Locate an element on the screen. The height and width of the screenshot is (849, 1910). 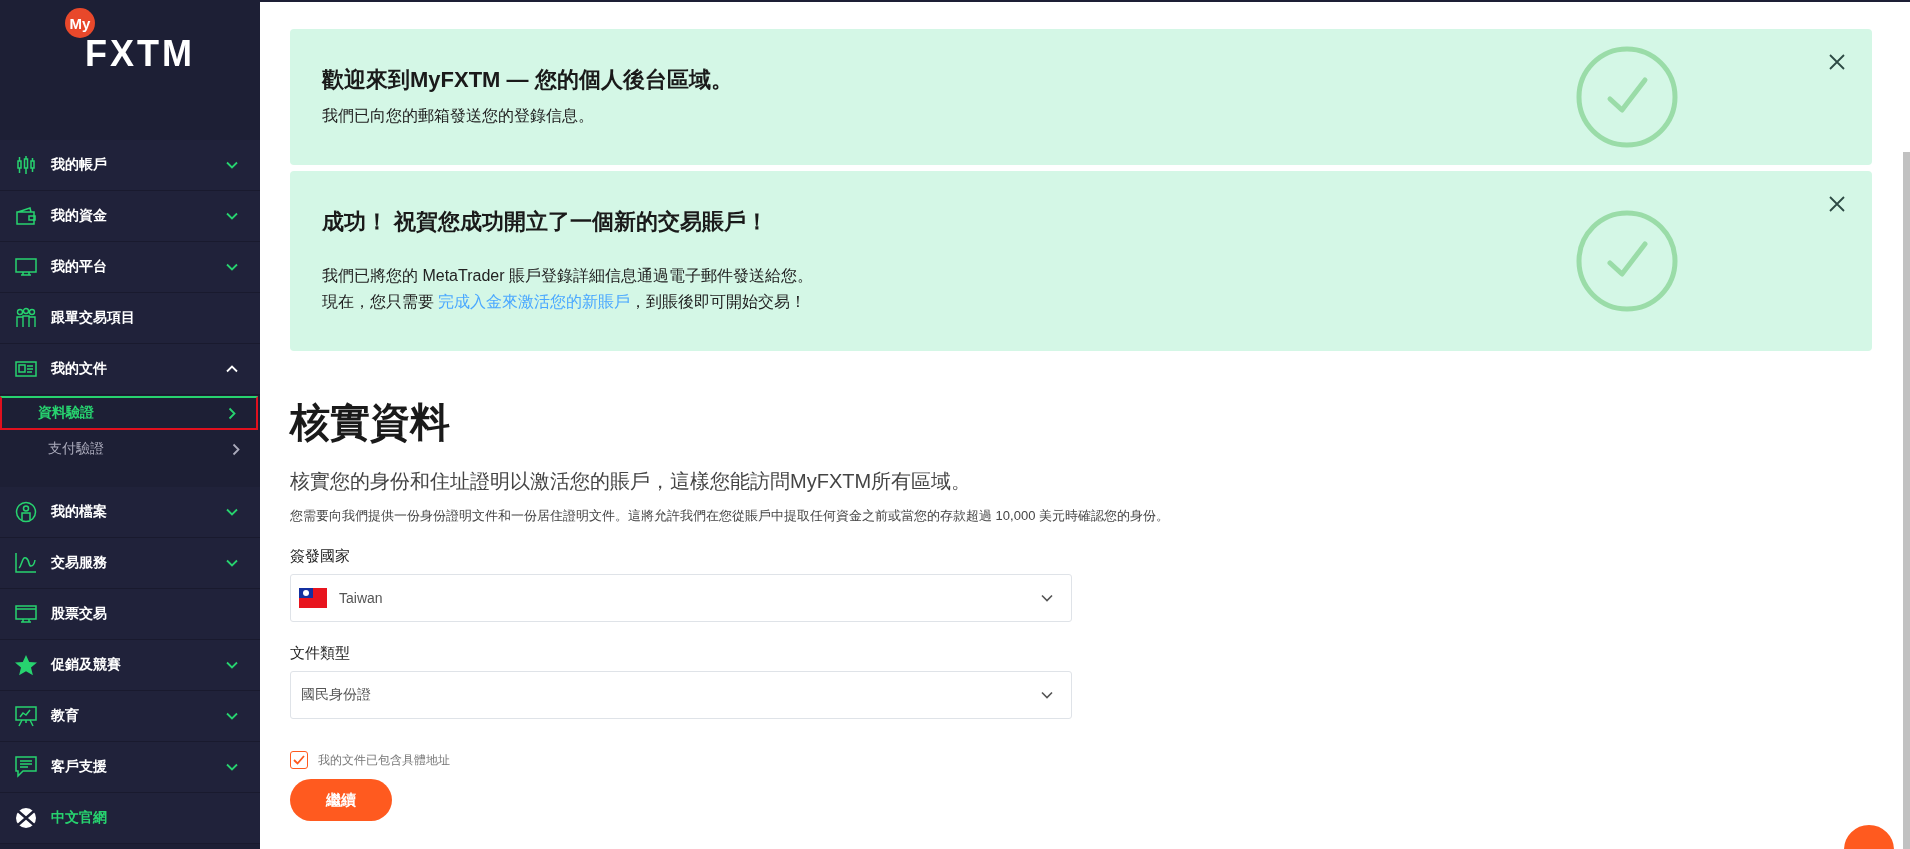
sidebar-item: 股票交易 is located at coordinates (130, 614).